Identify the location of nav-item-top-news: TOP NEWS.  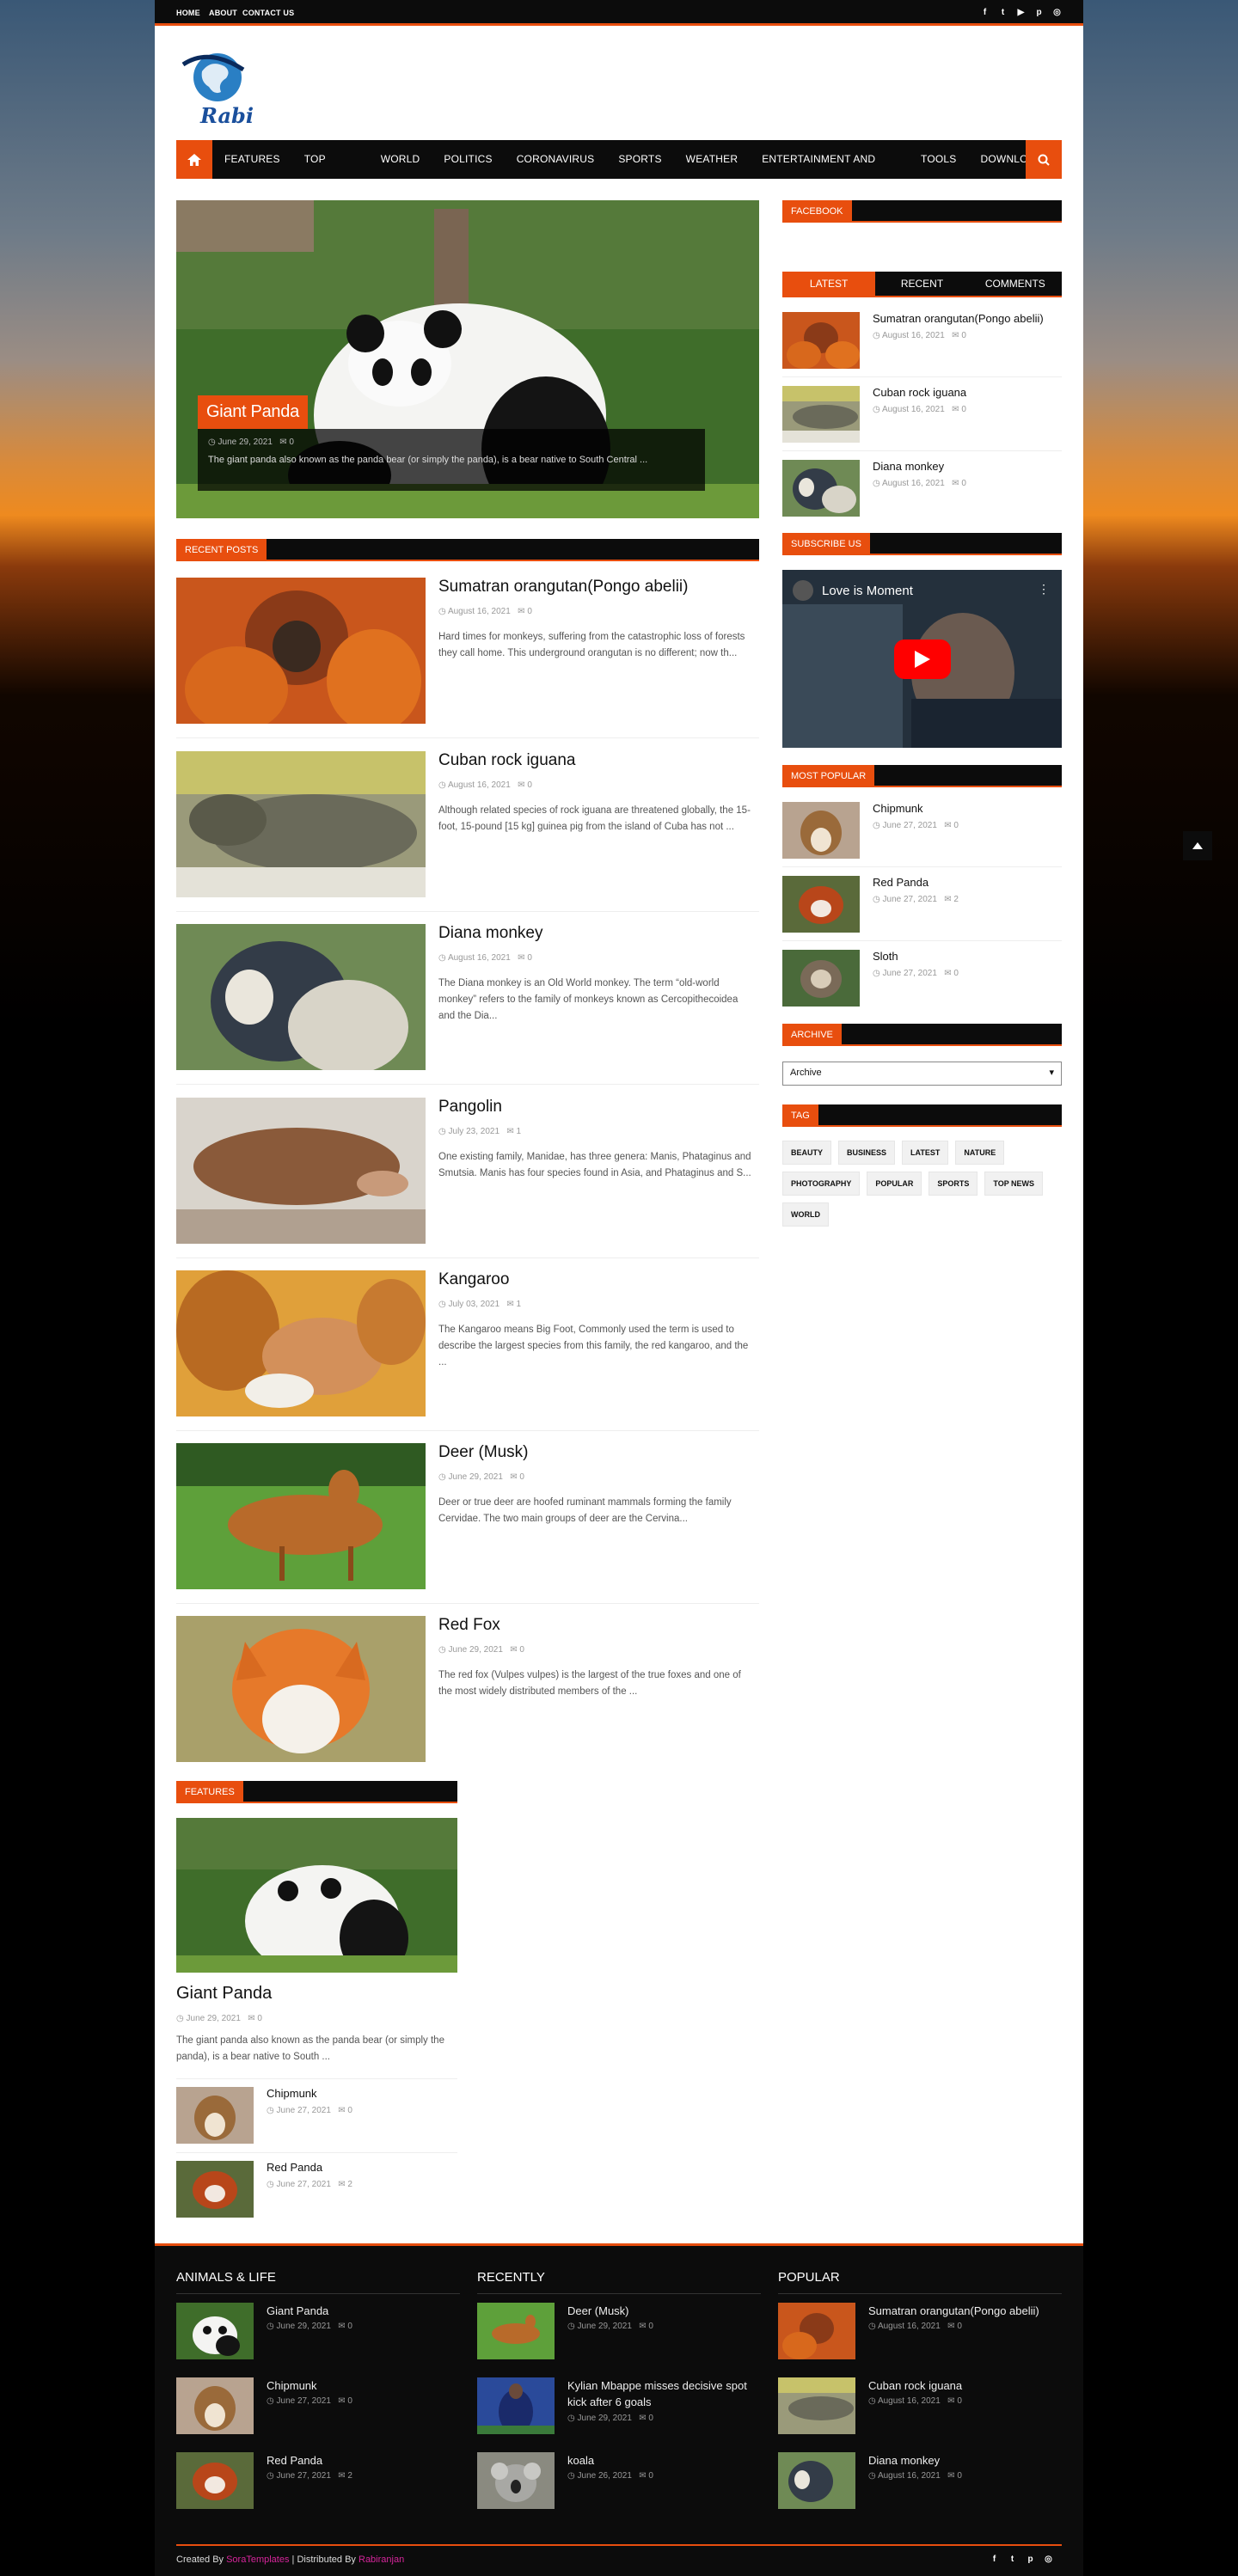
(330, 172).